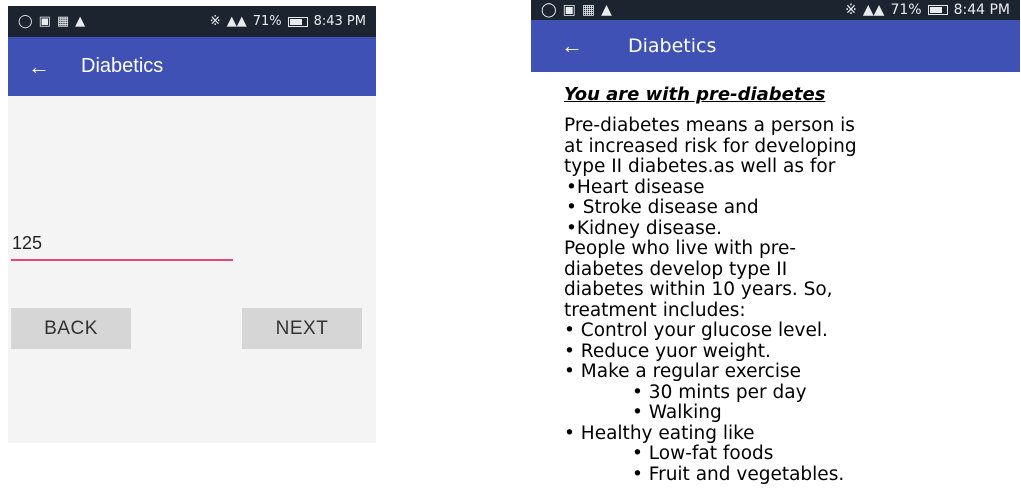 The image size is (1021, 497). Describe the element at coordinates (719, 392) in the screenshot. I see `list-item: • 30 mints per day` at that location.